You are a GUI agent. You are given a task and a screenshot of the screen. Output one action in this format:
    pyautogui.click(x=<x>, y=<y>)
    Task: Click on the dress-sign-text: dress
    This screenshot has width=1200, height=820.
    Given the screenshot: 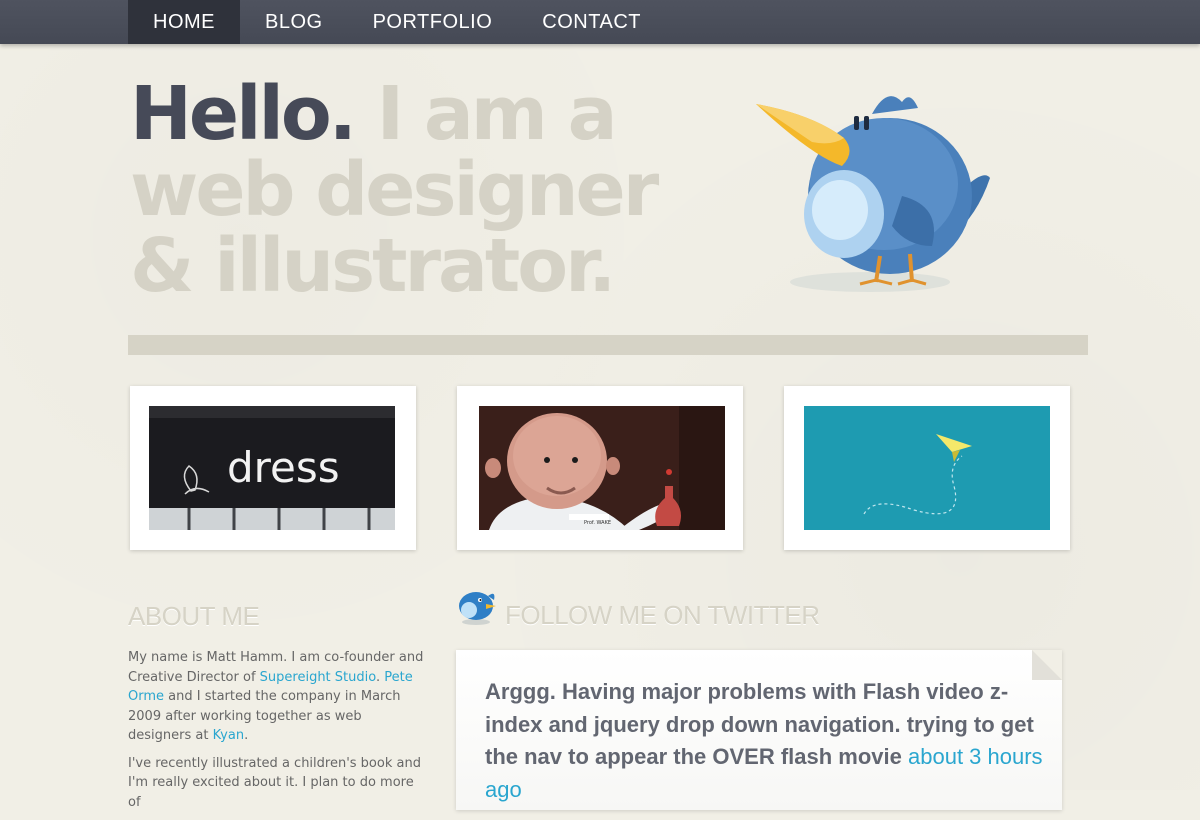 What is the action you would take?
    pyautogui.click(x=283, y=467)
    